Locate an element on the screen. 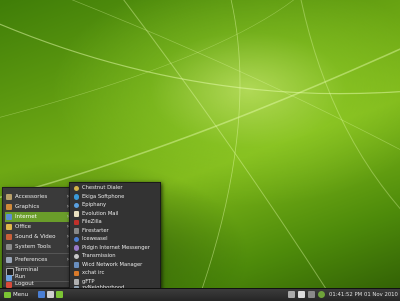 The image size is (400, 301). submenu-item-label: Wicd Network Manager is located at coordinates (112, 264).